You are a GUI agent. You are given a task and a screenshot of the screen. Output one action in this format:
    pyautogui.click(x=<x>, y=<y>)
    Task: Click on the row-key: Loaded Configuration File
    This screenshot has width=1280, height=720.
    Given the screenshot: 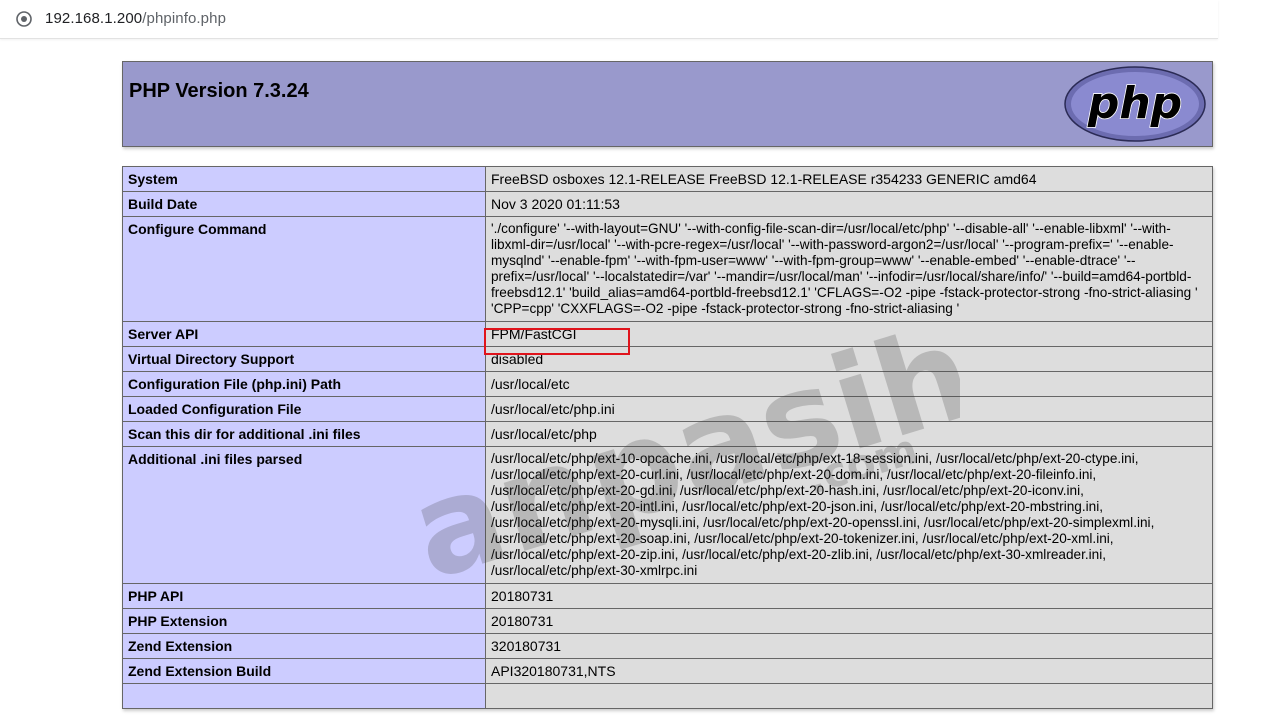 What is the action you would take?
    pyautogui.click(x=304, y=409)
    